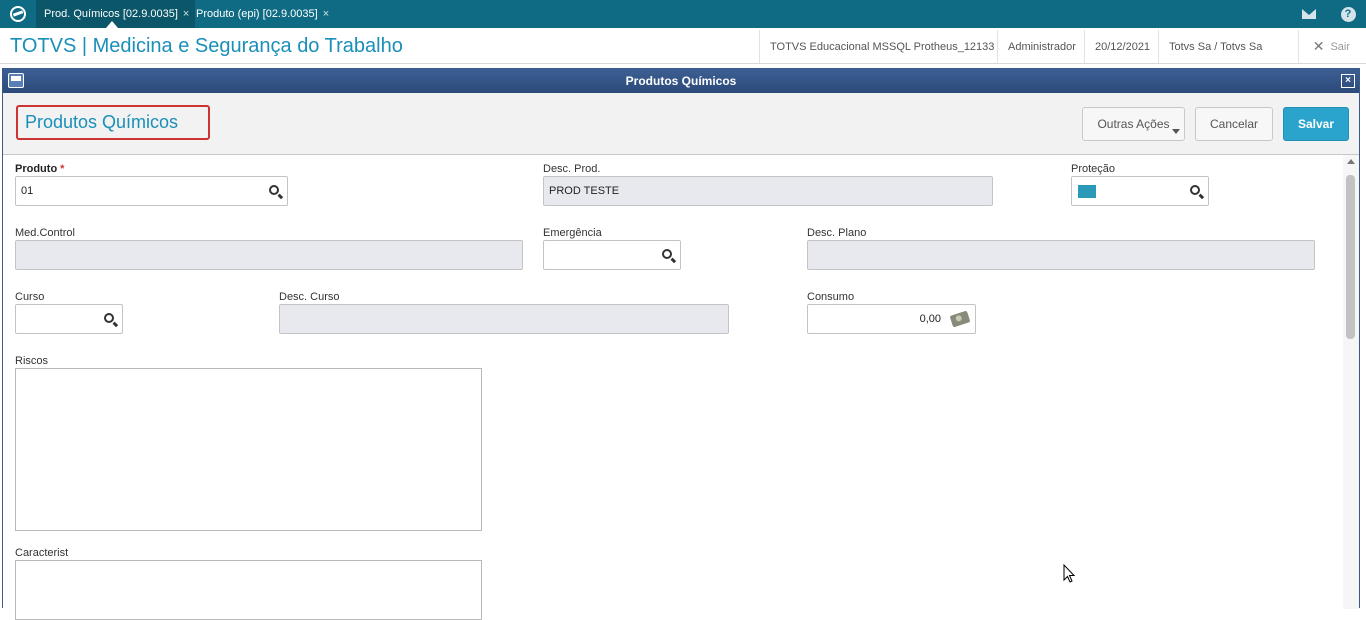 The width and height of the screenshot is (1366, 620). What do you see at coordinates (112, 24) in the screenshot?
I see `active-tab-caret-icon` at bounding box center [112, 24].